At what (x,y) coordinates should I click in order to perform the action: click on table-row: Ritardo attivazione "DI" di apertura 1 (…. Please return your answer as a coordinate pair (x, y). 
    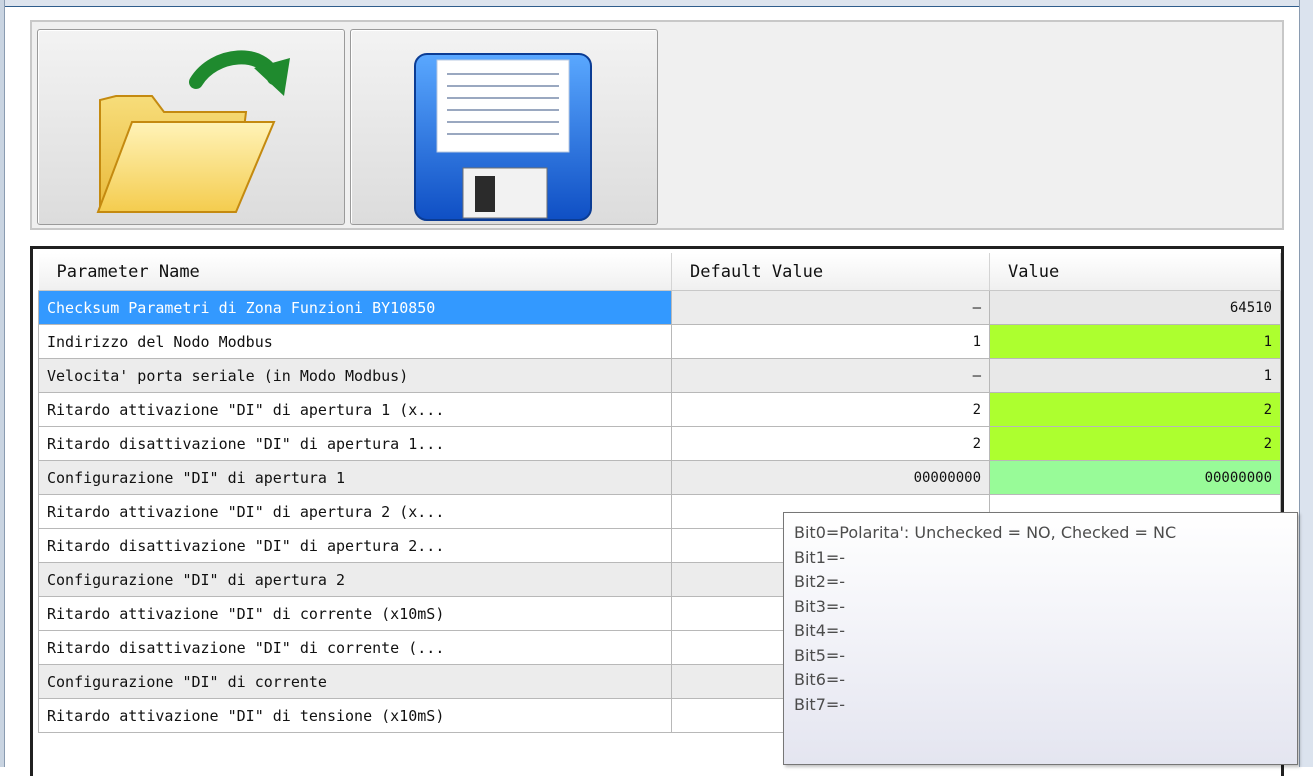
    Looking at the image, I should click on (659, 409).